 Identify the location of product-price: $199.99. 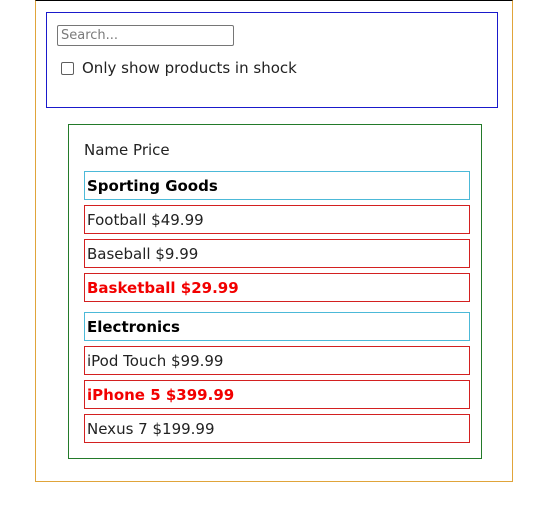
(183, 428).